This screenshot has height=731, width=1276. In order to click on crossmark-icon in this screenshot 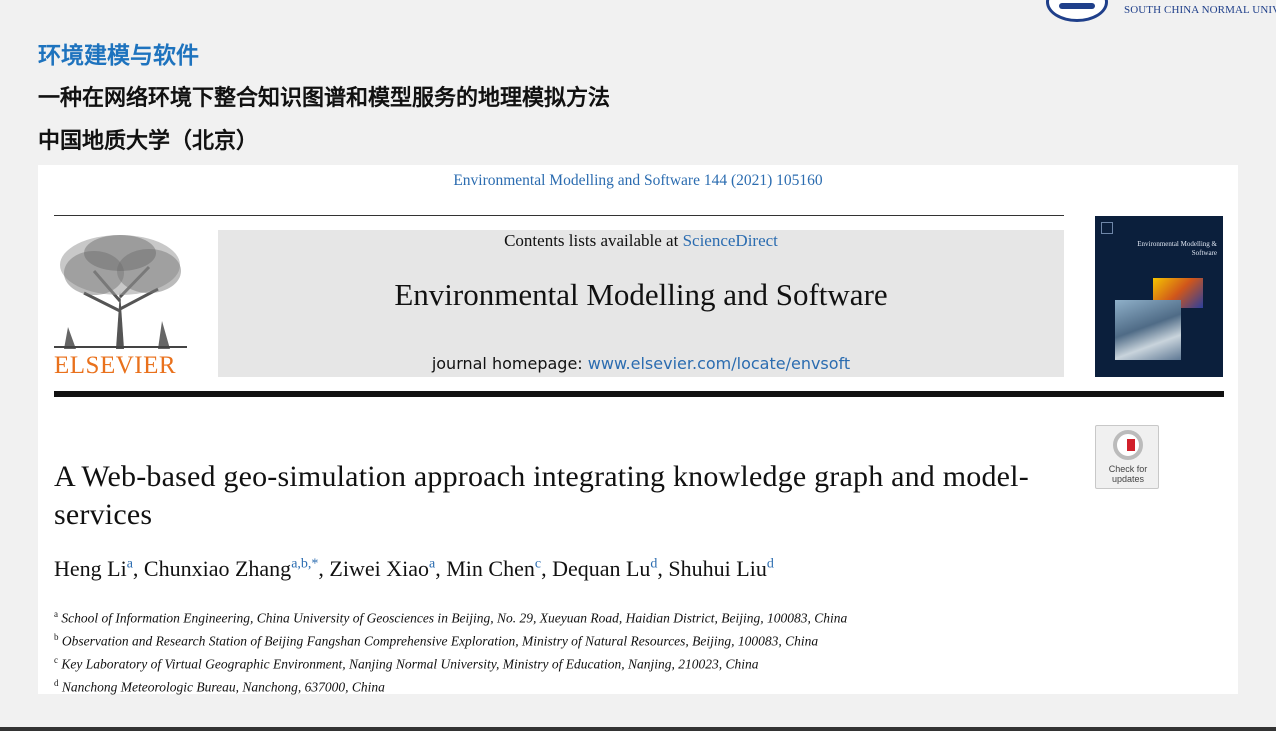, I will do `click(1128, 445)`.